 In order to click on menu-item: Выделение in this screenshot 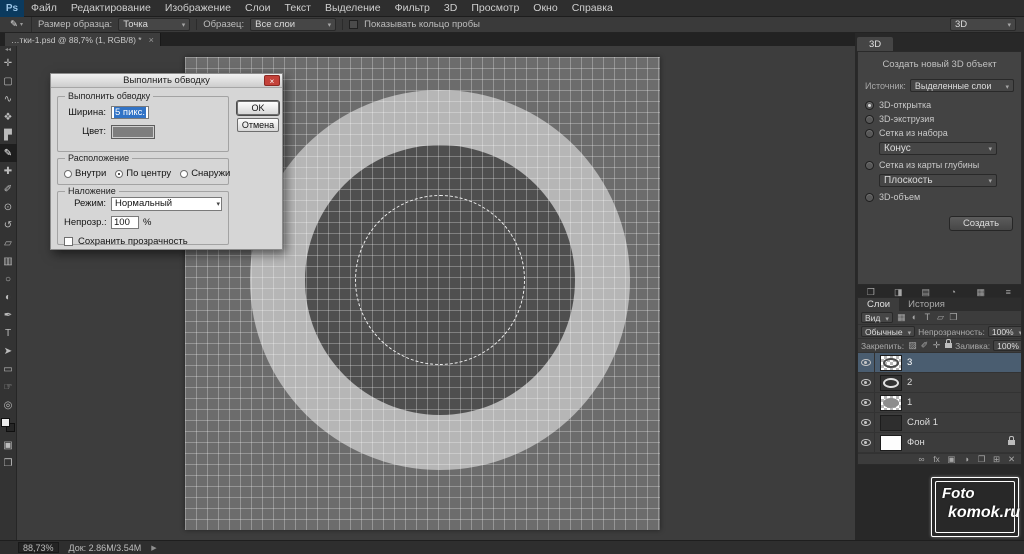, I will do `click(353, 8)`.